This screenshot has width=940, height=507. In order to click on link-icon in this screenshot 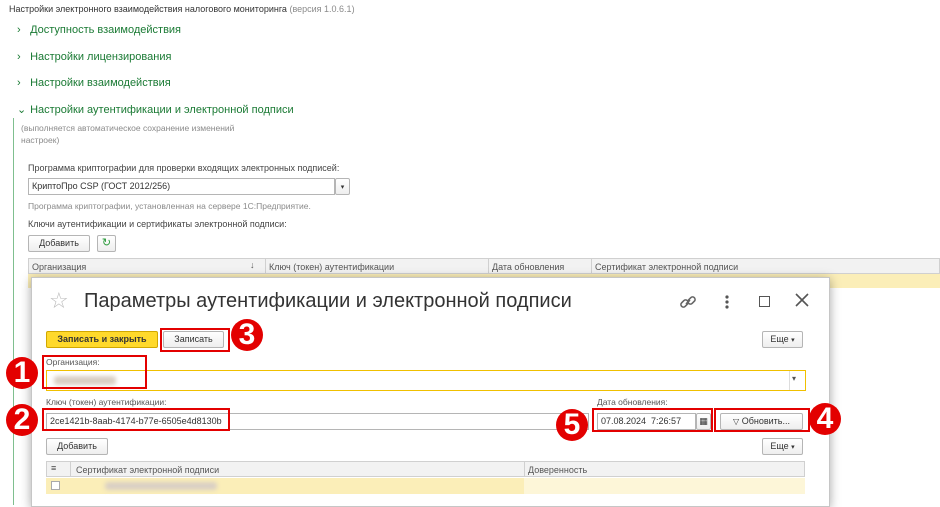, I will do `click(688, 302)`.